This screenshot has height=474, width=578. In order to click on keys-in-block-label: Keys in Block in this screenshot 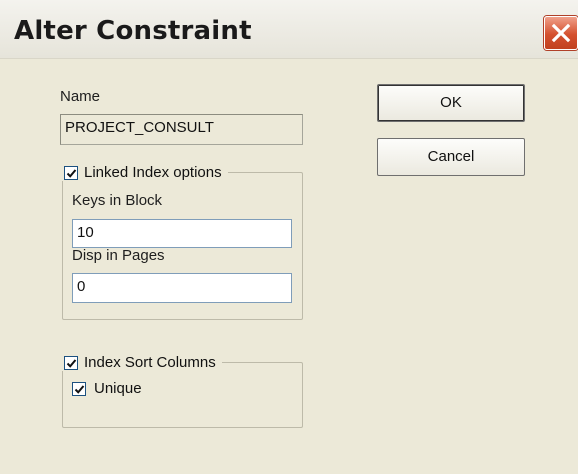, I will do `click(117, 200)`.